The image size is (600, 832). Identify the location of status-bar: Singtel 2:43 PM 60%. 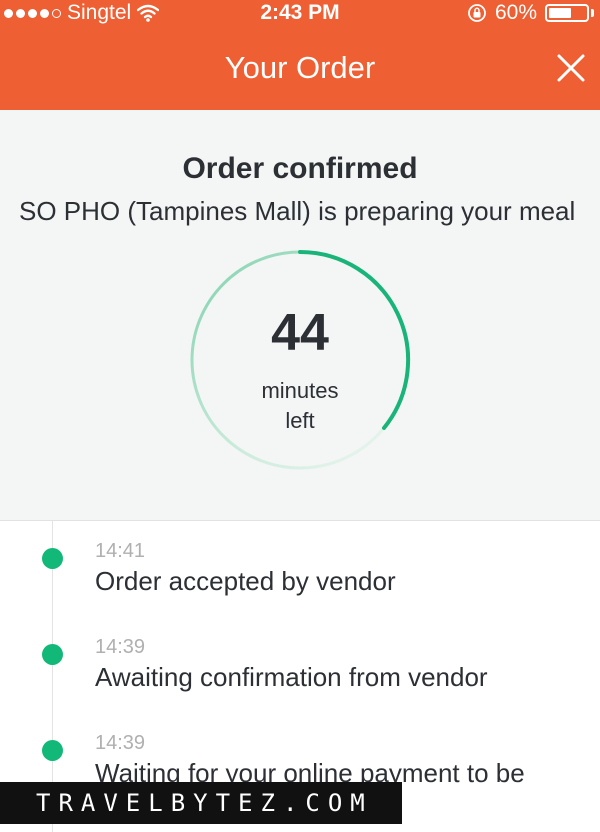
(300, 13).